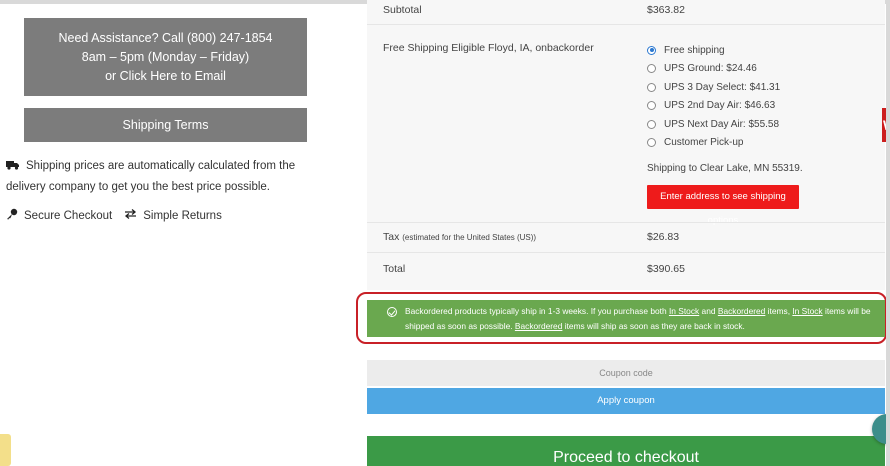 The width and height of the screenshot is (890, 466). Describe the element at coordinates (626, 451) in the screenshot. I see `proceed-to-checkout-button: Proceed to checkout` at that location.